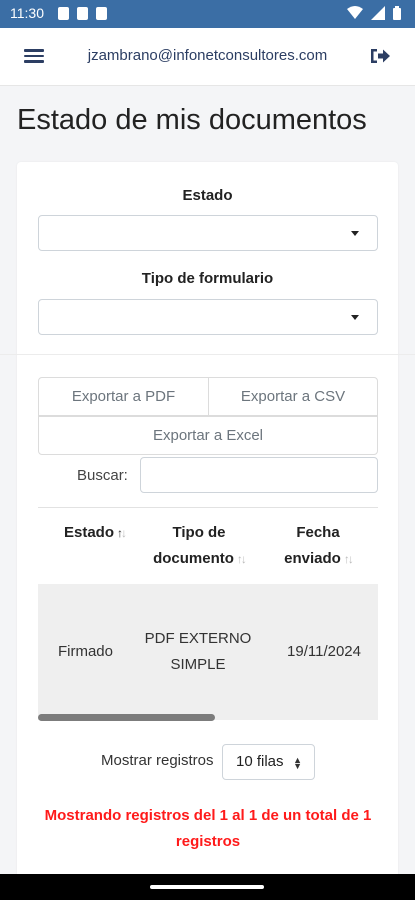  What do you see at coordinates (397, 13) in the screenshot?
I see `battery-icon` at bounding box center [397, 13].